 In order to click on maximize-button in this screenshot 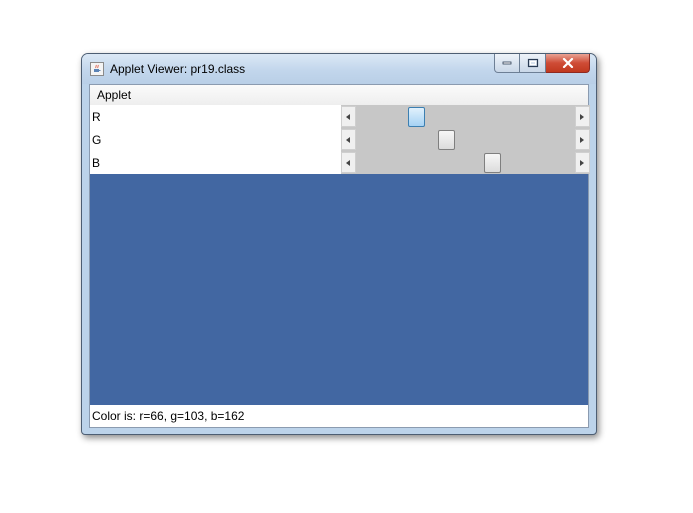, I will do `click(533, 63)`.